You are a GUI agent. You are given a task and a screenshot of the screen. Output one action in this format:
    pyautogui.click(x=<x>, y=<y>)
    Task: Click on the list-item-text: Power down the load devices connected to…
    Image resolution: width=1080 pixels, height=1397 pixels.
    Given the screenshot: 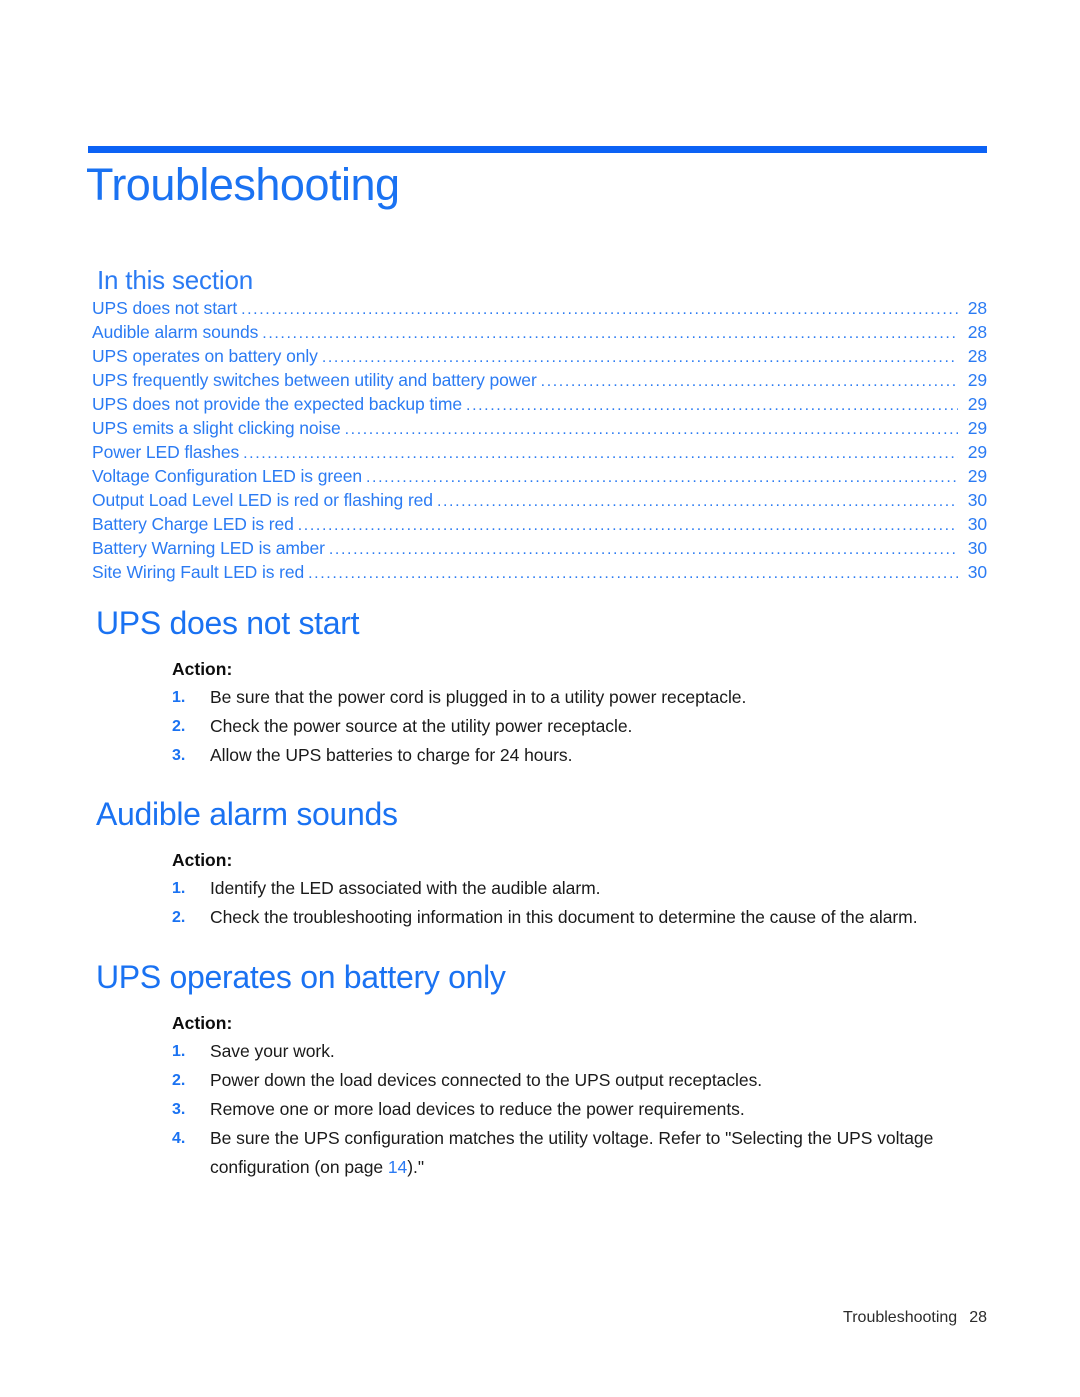 What is the action you would take?
    pyautogui.click(x=486, y=1080)
    